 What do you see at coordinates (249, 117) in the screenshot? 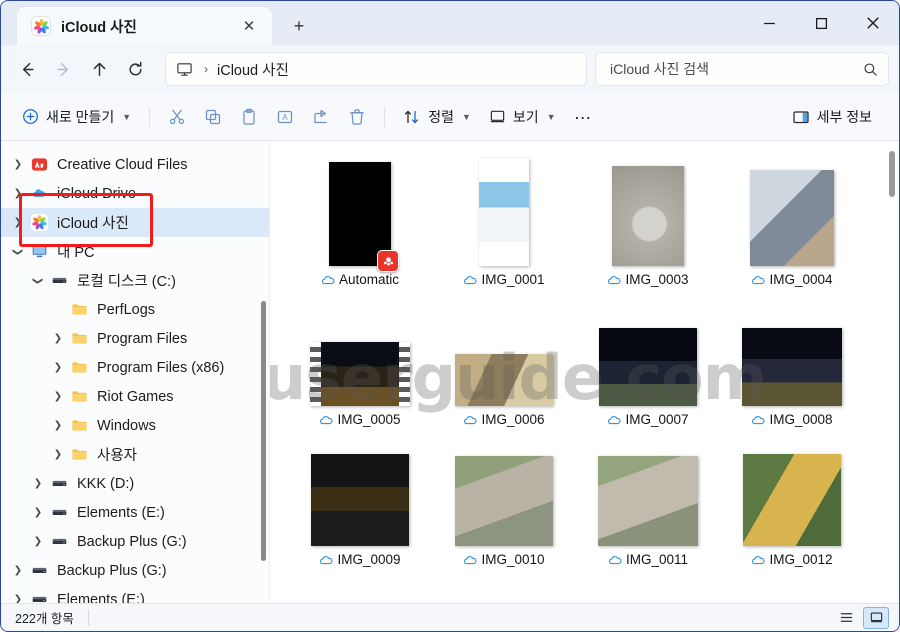
I see `paste-button` at bounding box center [249, 117].